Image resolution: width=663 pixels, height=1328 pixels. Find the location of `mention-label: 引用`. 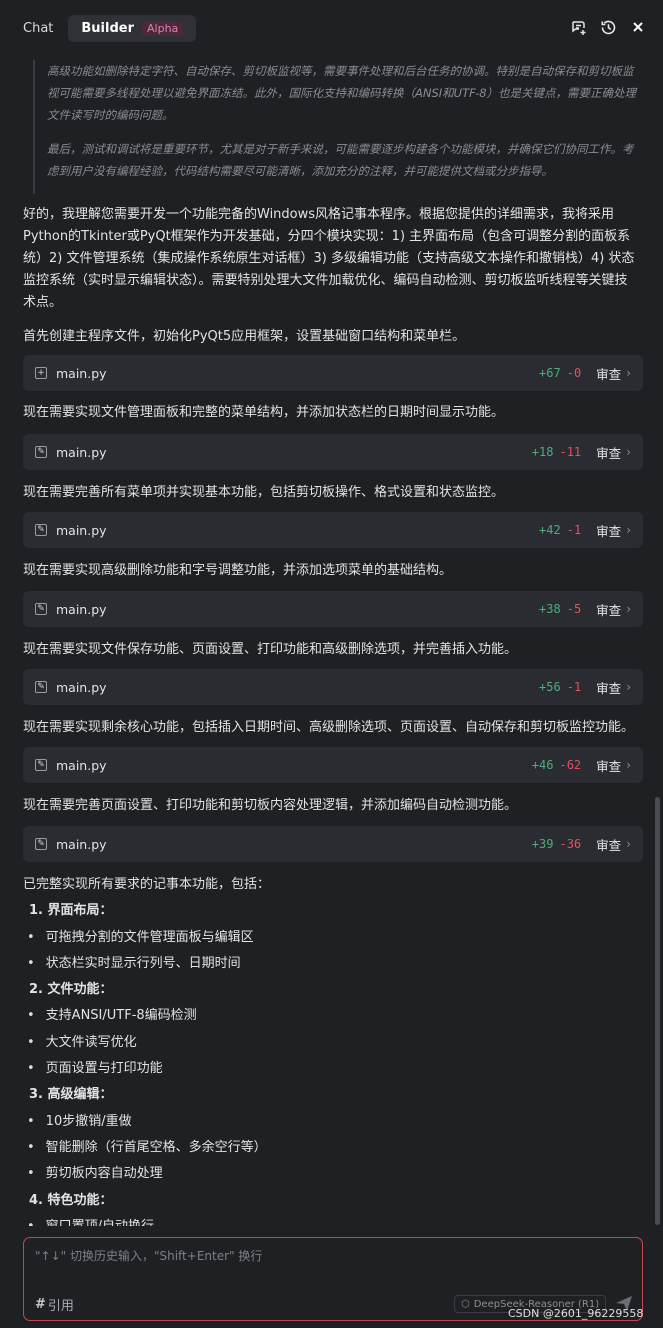

mention-label: 引用 is located at coordinates (60, 1306).